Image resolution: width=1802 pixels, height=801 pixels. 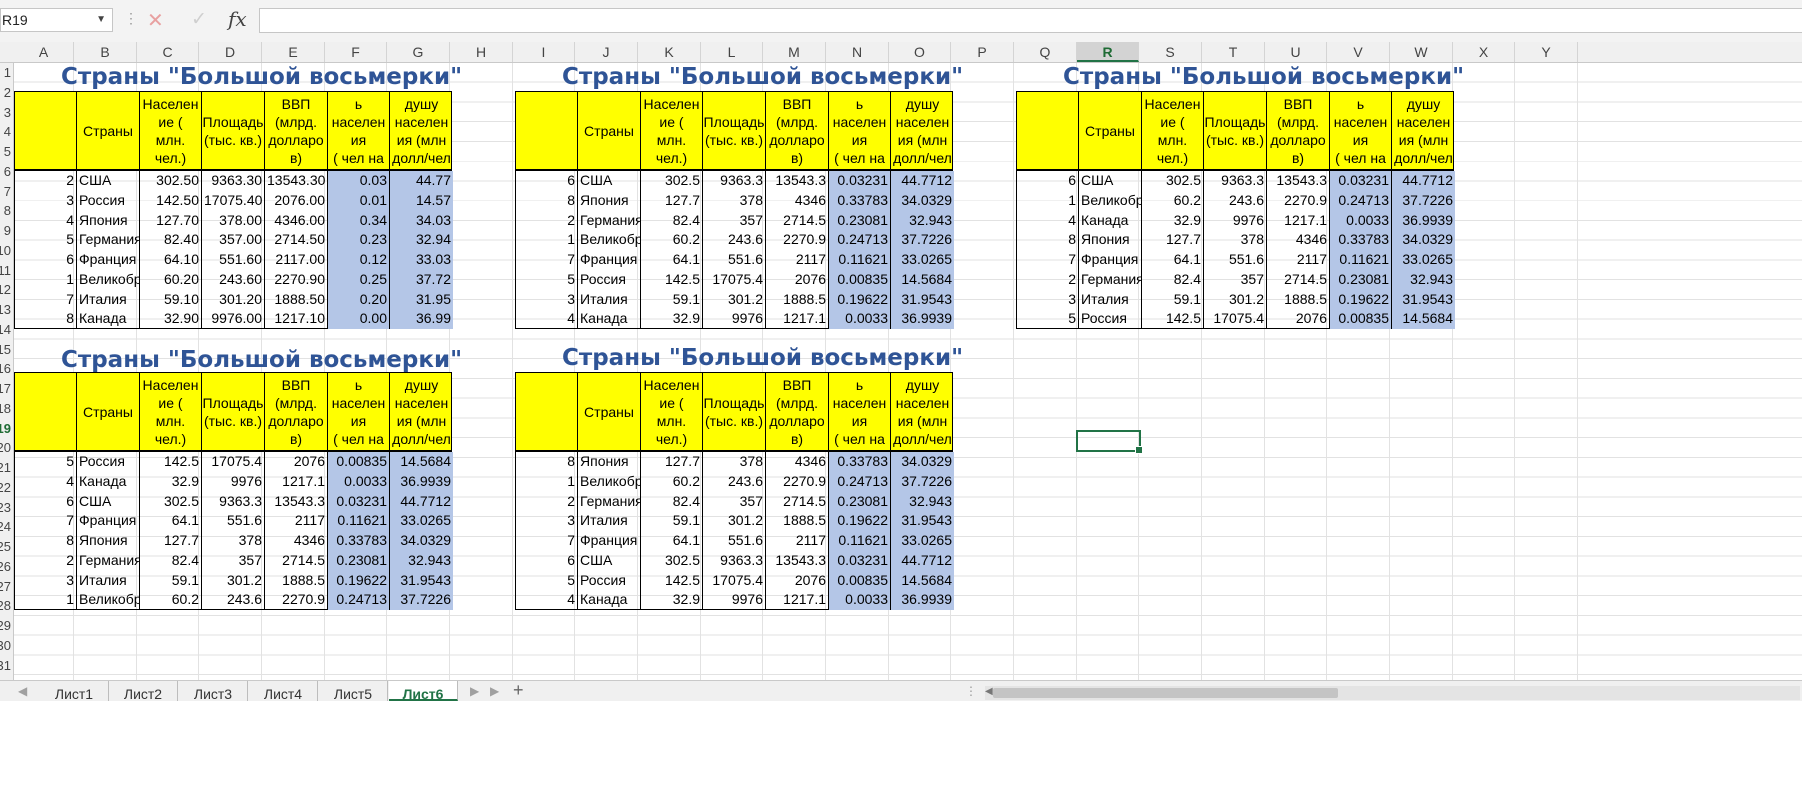 What do you see at coordinates (5, 72) in the screenshot?
I see `row-header-1: 1` at bounding box center [5, 72].